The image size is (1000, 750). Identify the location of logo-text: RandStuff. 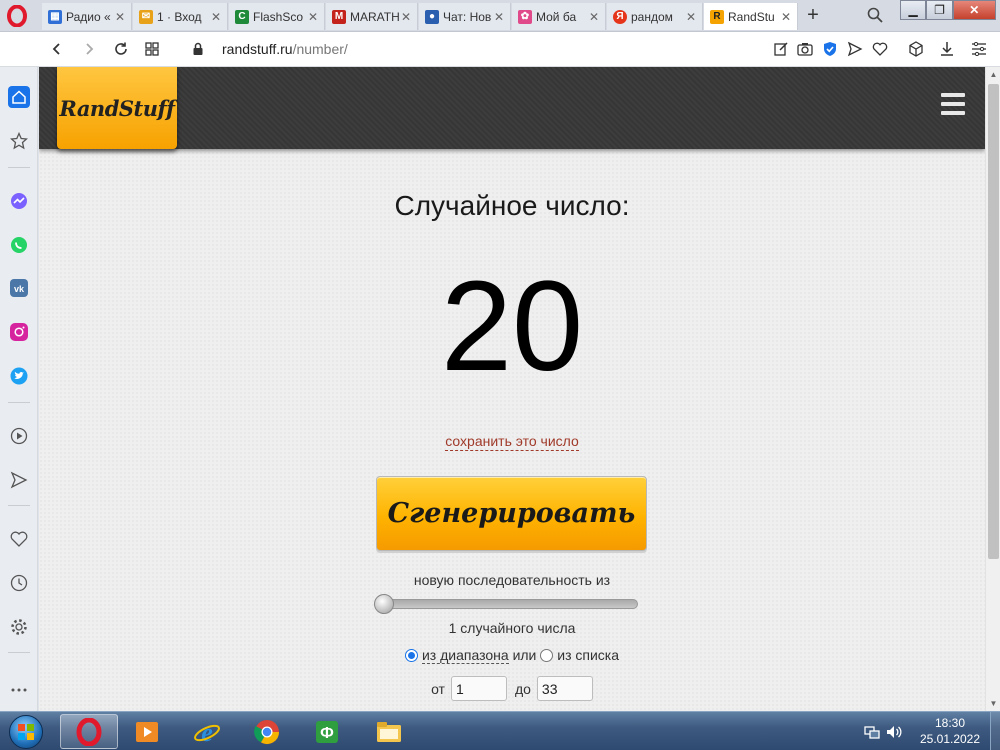
(117, 108).